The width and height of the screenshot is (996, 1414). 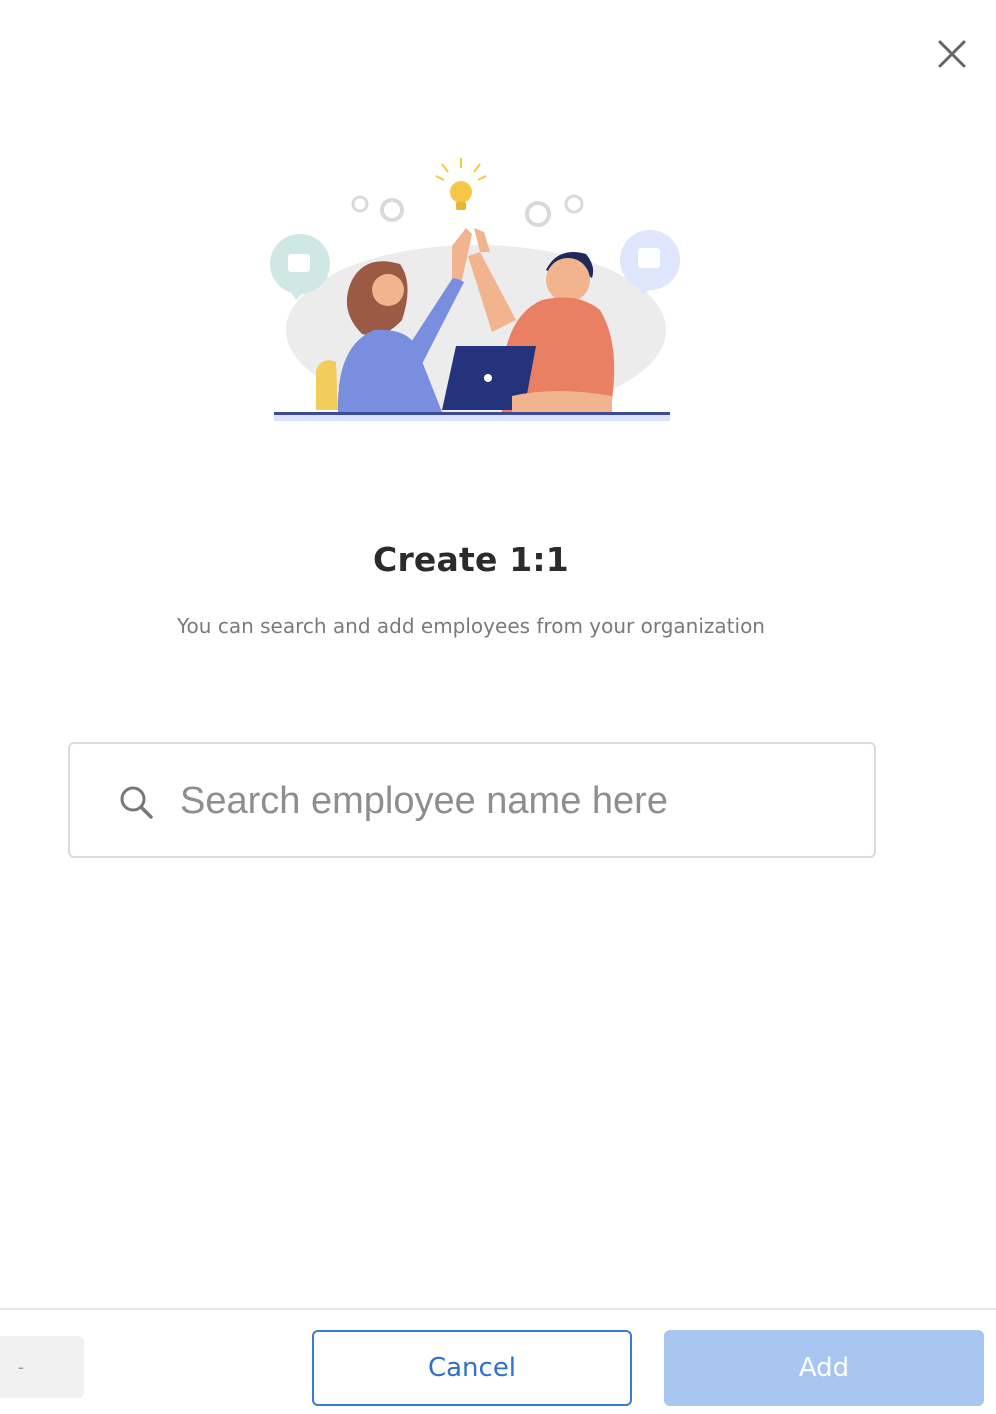 I want to click on dialog-title: Create 1:1, so click(x=471, y=559).